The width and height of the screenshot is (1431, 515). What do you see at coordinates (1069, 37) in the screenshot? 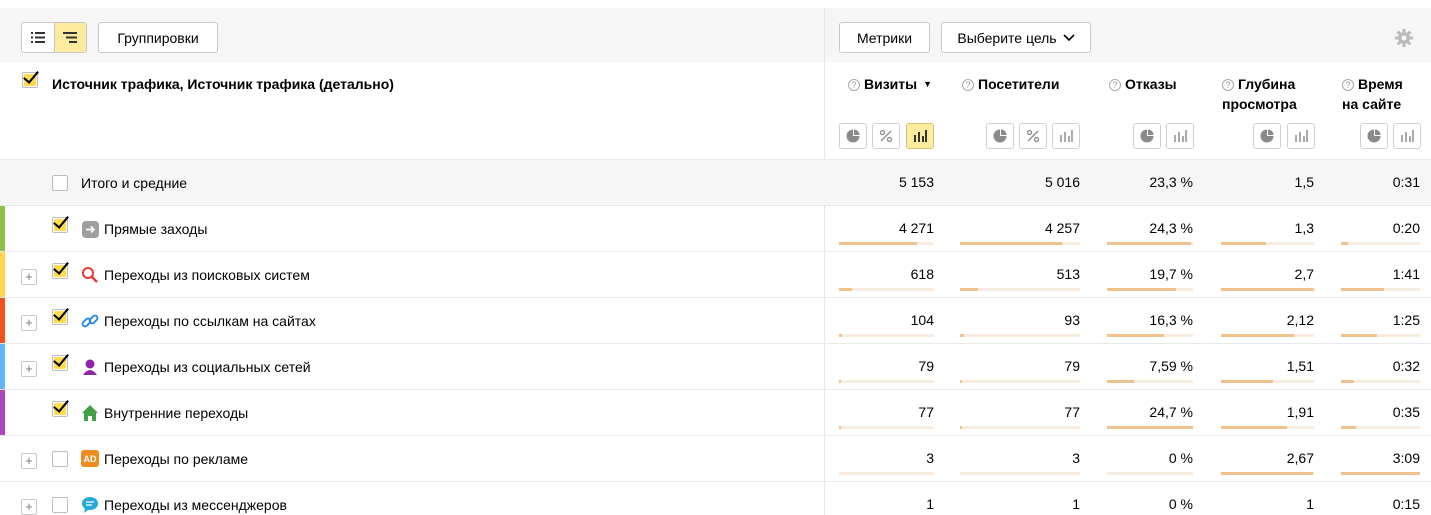
I see `chevron-down-icon` at bounding box center [1069, 37].